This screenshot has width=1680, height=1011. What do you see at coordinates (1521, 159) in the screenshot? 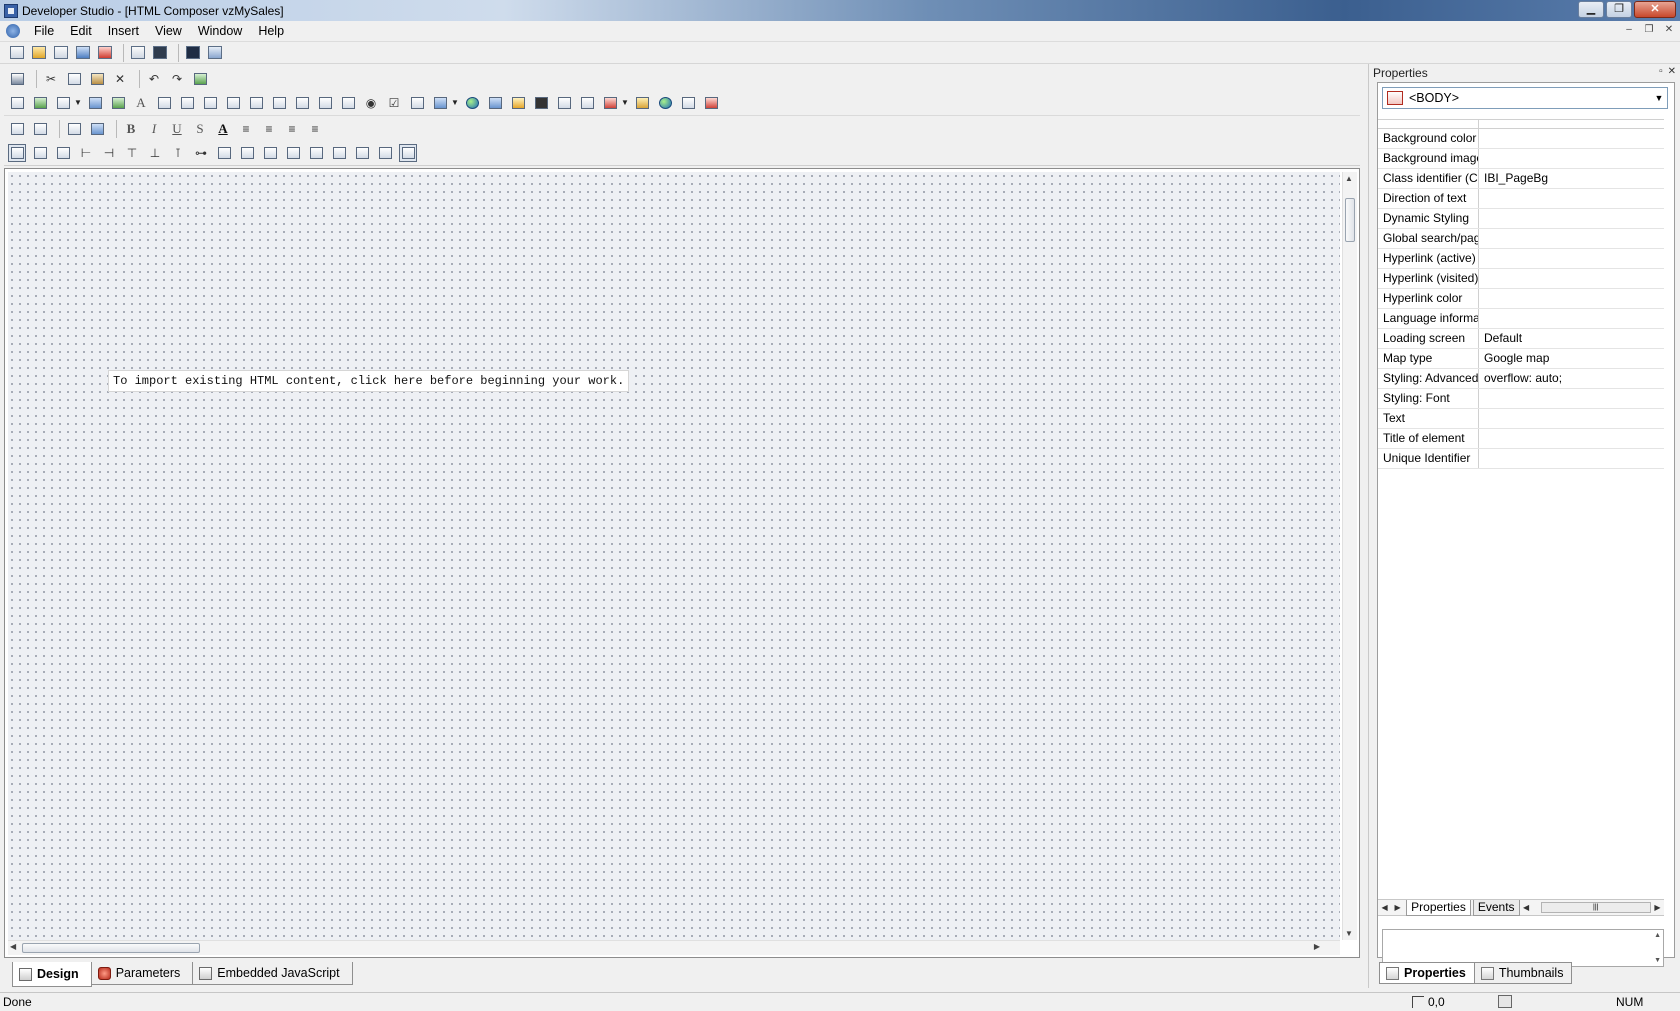
I see `property-row: Background image` at bounding box center [1521, 159].